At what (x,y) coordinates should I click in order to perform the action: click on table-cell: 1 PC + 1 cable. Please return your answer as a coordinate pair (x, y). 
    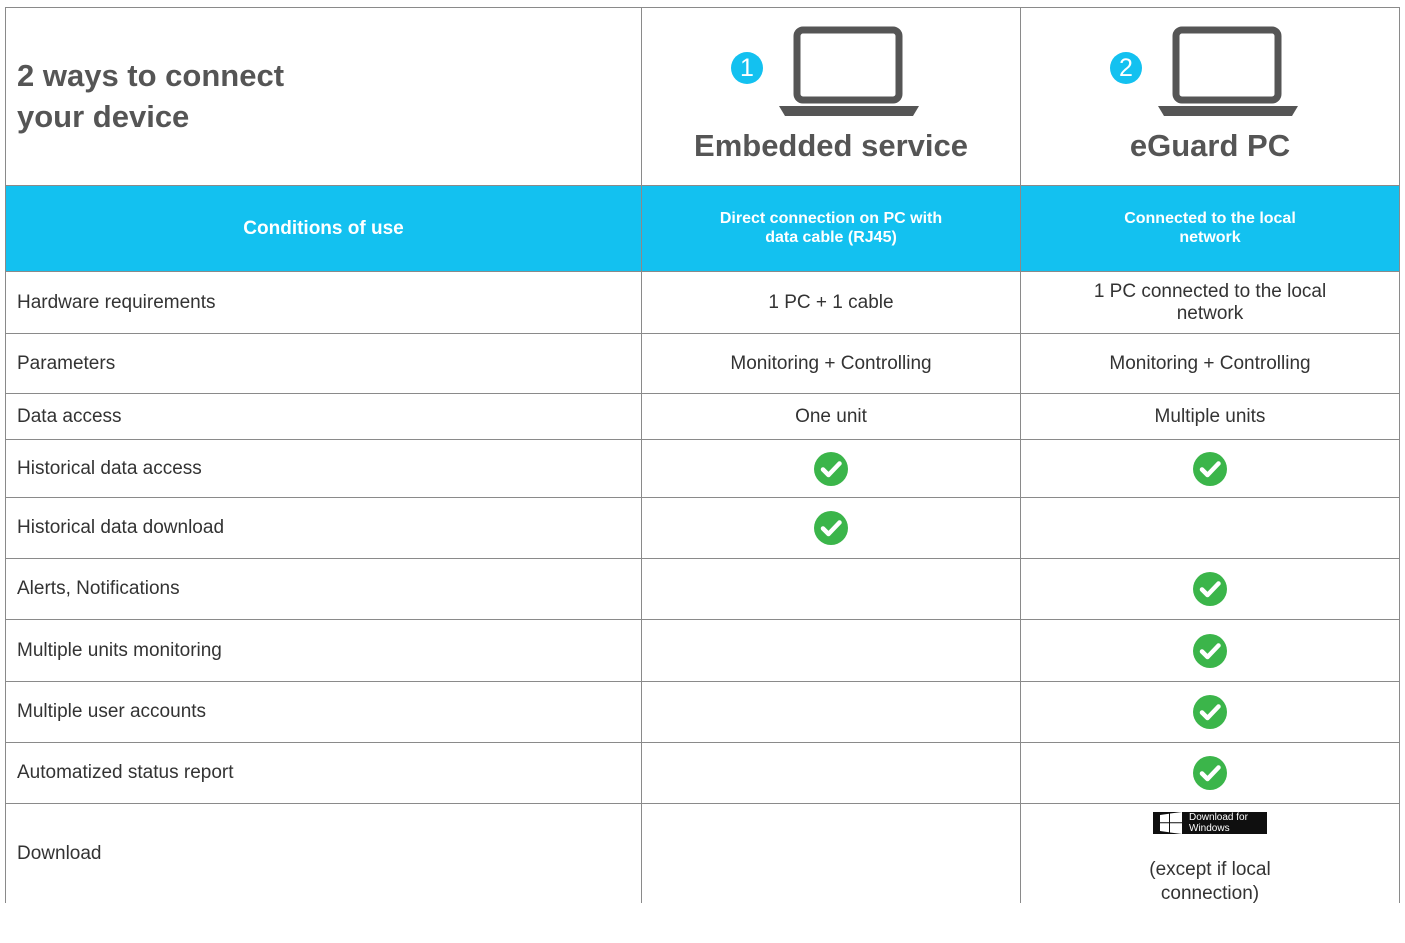
    Looking at the image, I should click on (831, 303).